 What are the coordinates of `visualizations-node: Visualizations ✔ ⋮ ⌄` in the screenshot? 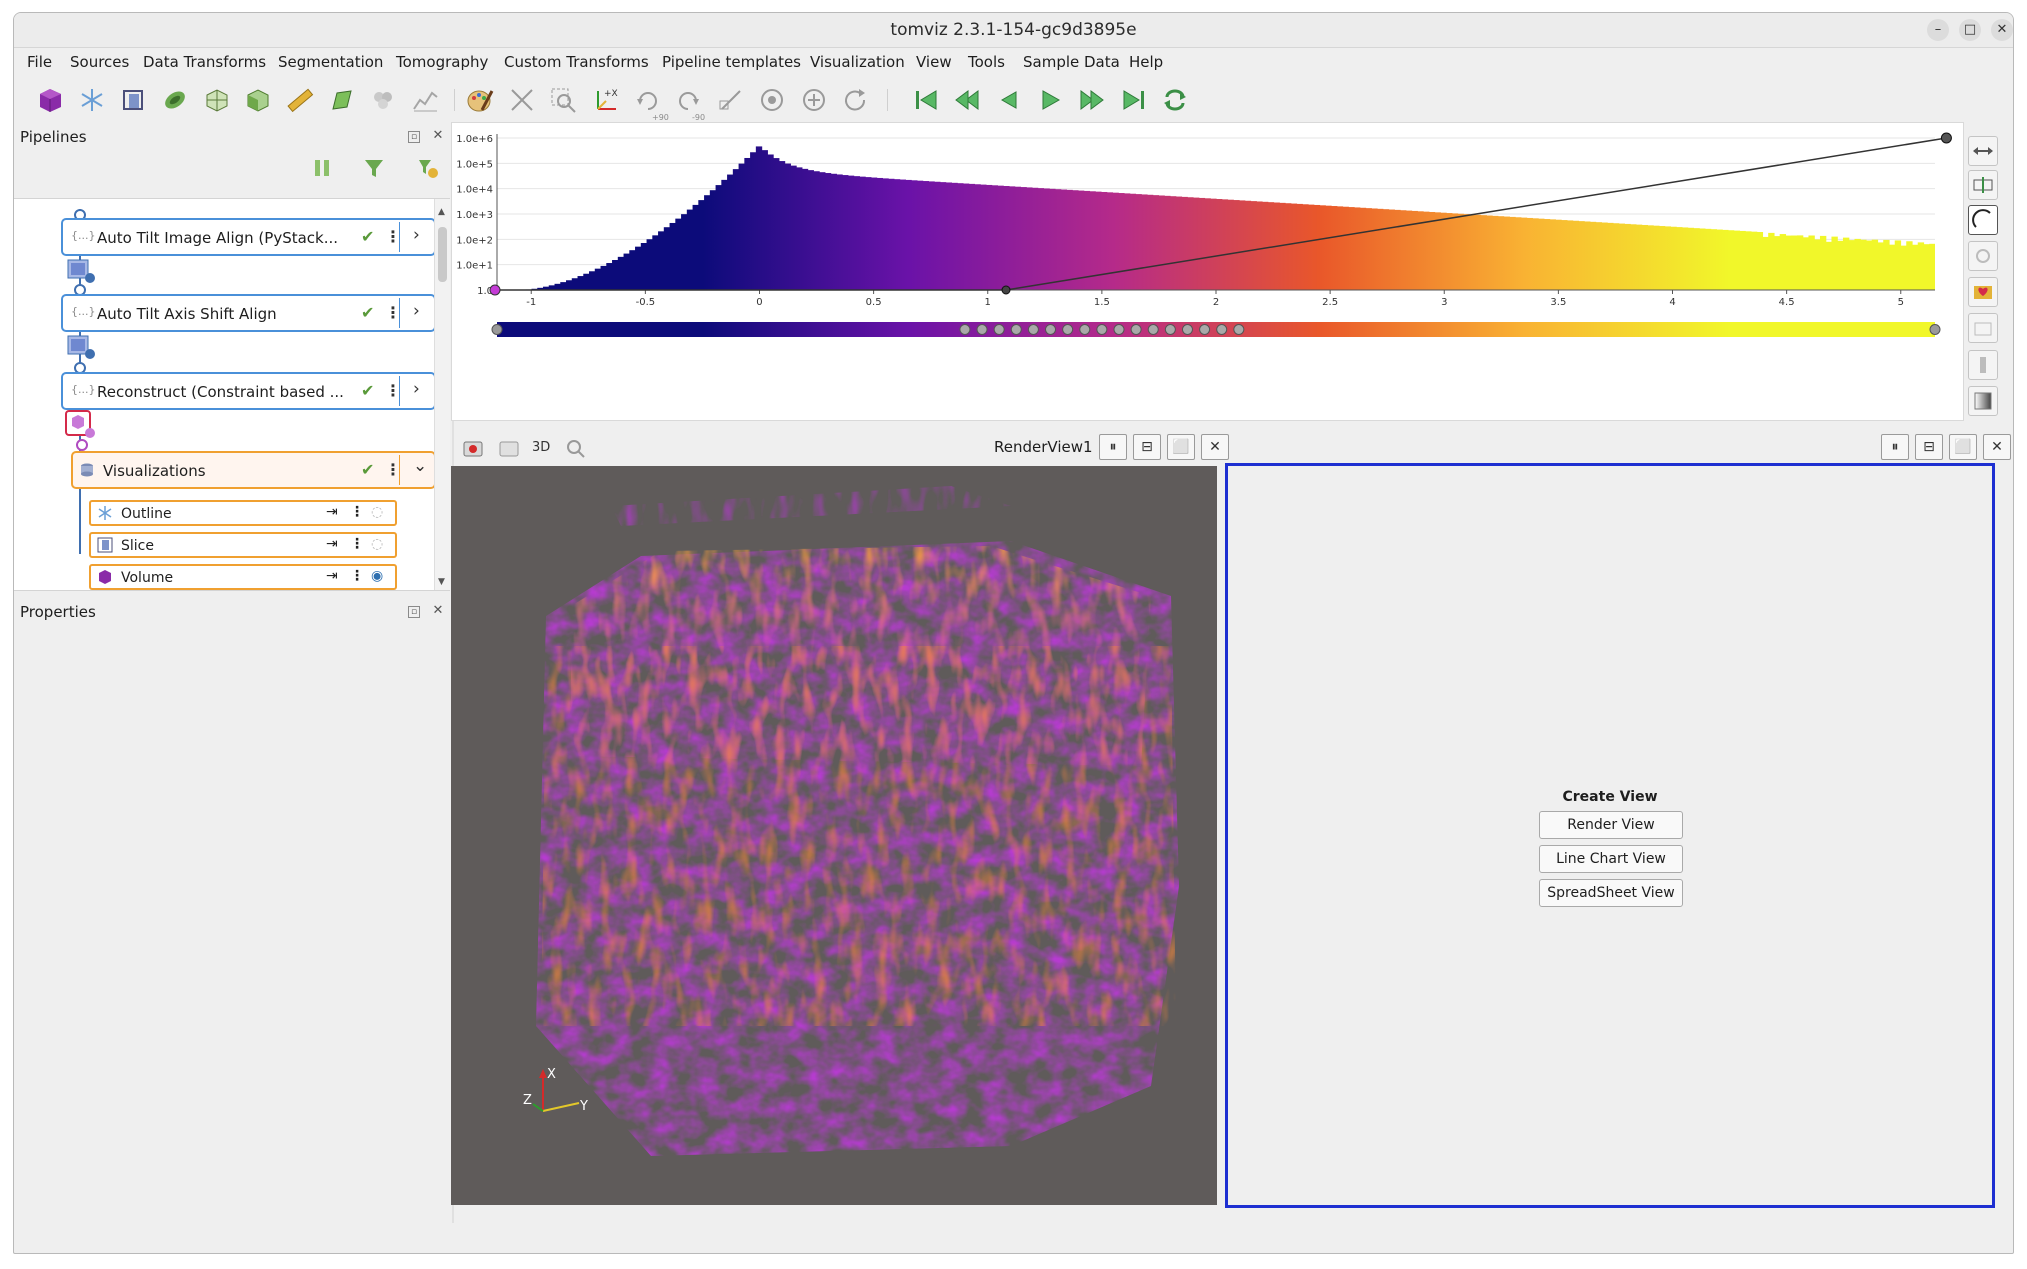 It's located at (253, 470).